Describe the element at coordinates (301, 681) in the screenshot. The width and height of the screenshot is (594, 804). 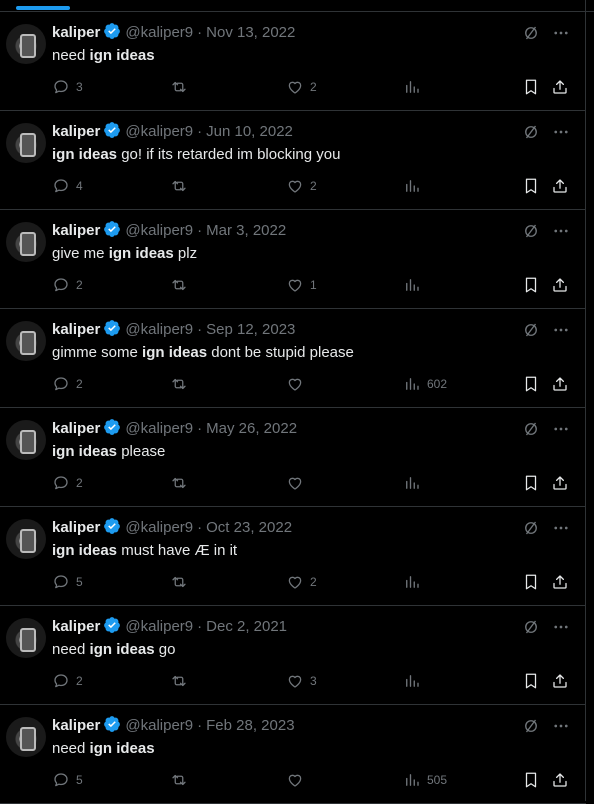
I see `like-button: 3` at that location.